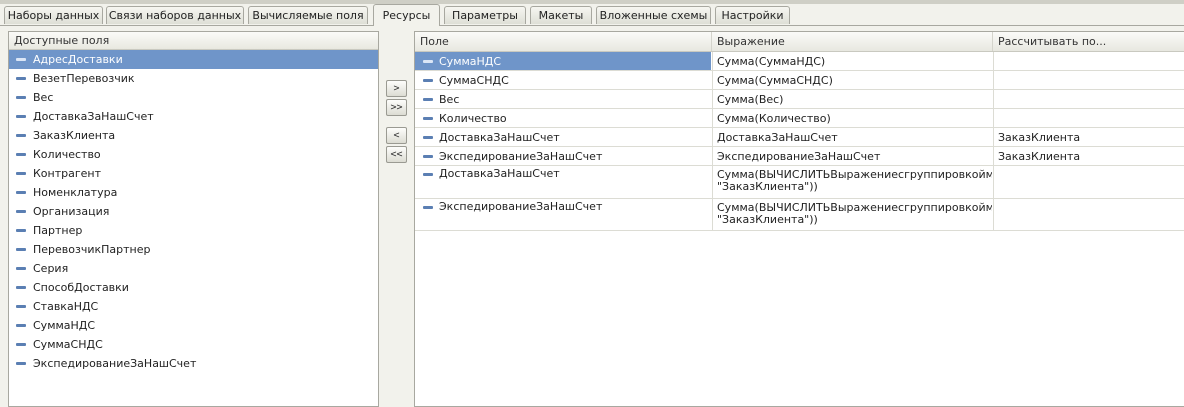  Describe the element at coordinates (852, 99) in the screenshot. I see `expression-cell: Сумма(Вес)` at that location.